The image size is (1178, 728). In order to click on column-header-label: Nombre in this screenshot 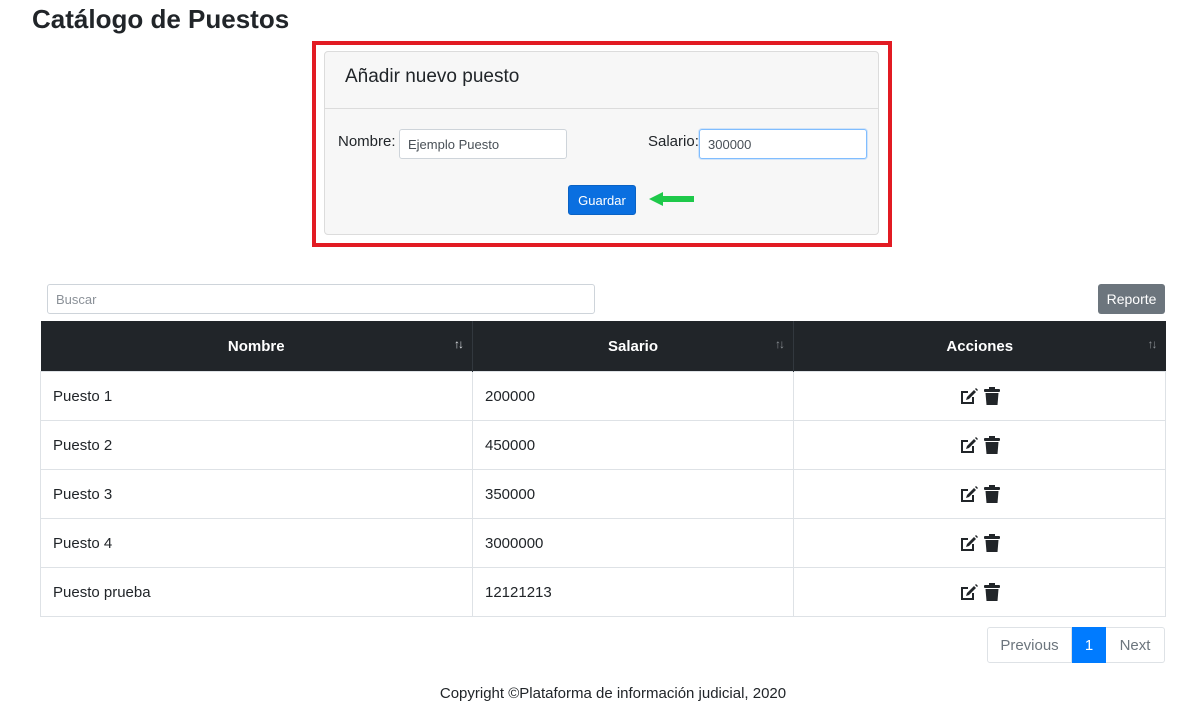, I will do `click(256, 346)`.